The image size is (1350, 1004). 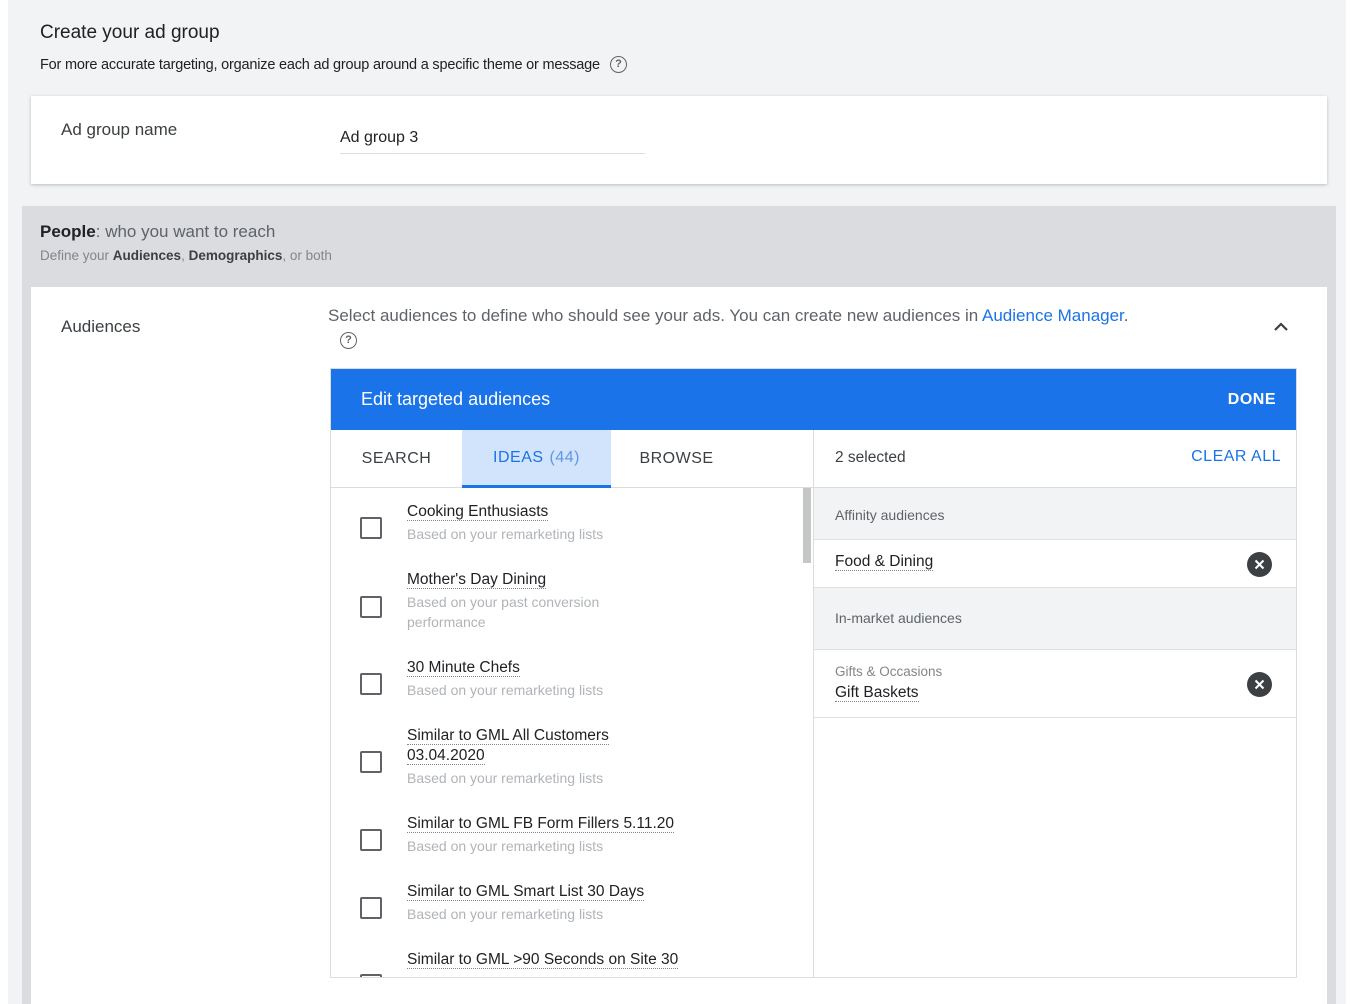 What do you see at coordinates (76, 255) in the screenshot?
I see `people-sub-prefix: Define your` at bounding box center [76, 255].